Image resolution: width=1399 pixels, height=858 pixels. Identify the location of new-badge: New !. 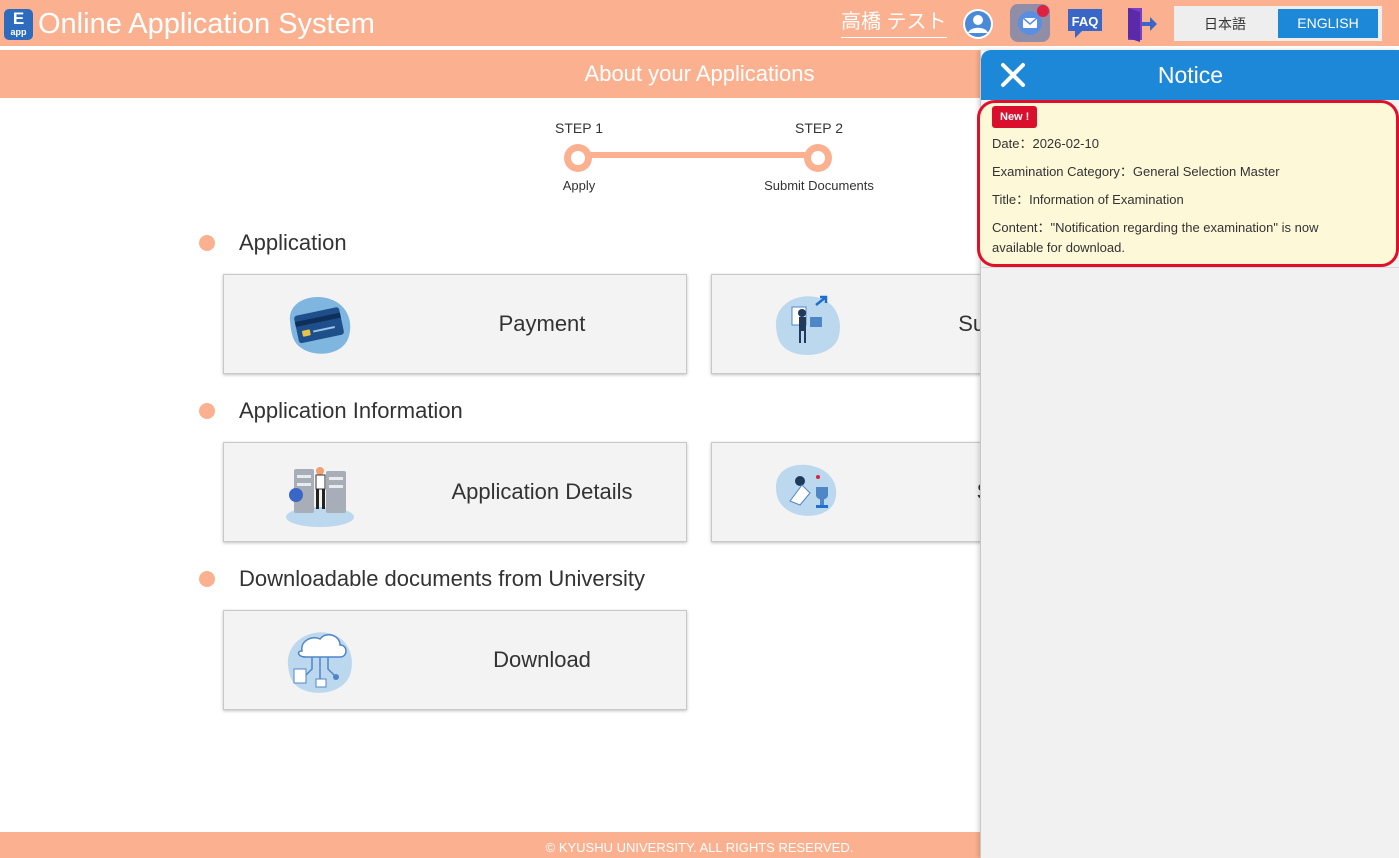
(1015, 117).